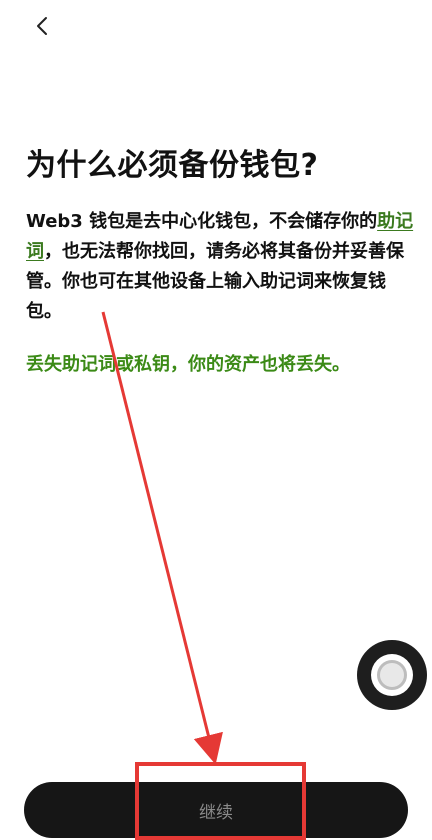 Image resolution: width=432 pixels, height=840 pixels. What do you see at coordinates (202, 221) in the screenshot?
I see `explanation-part-1: Web3 钱包是去中心化钱包，不会储存你的` at bounding box center [202, 221].